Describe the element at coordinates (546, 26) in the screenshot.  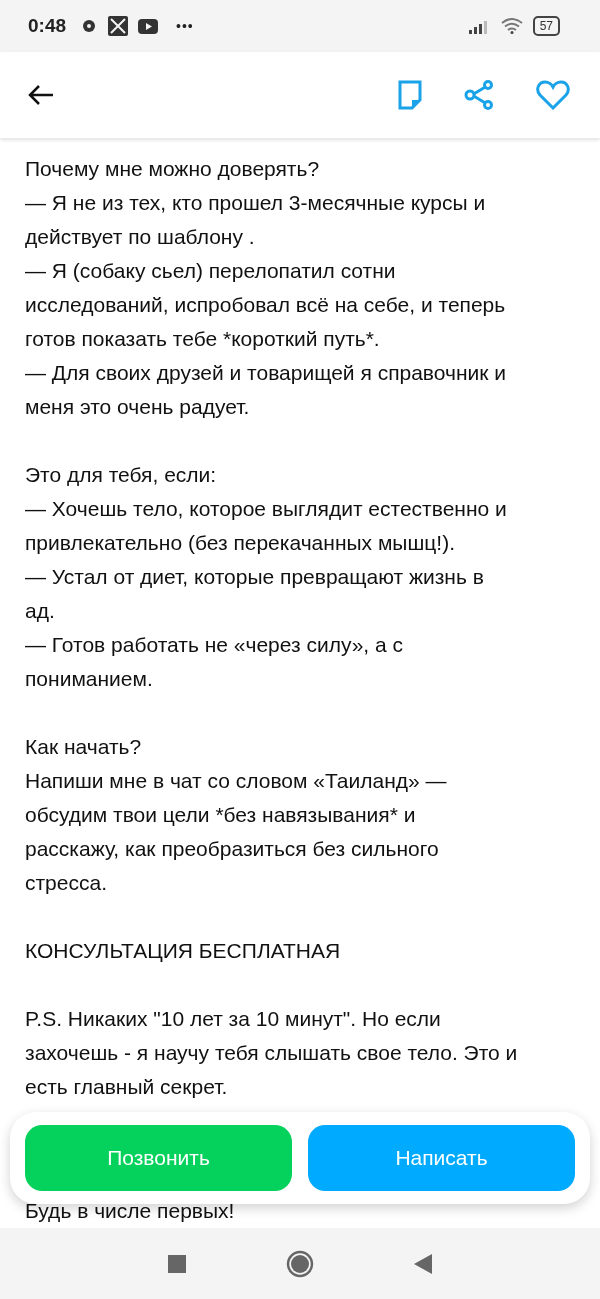
I see `battery-indicator: 57` at that location.